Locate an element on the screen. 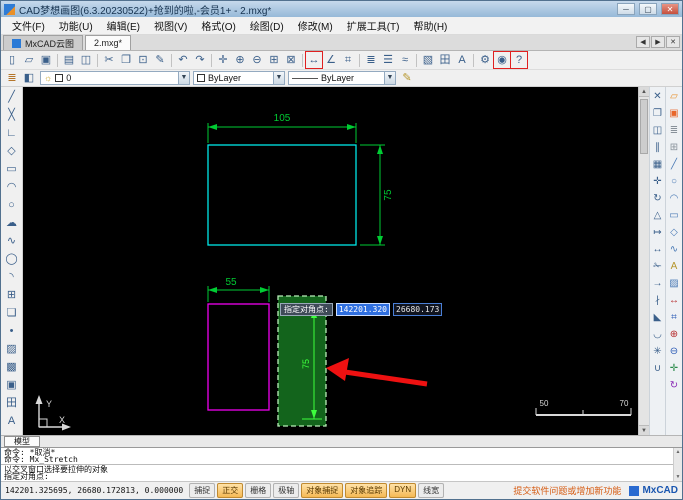  array-icon: ▦ is located at coordinates (657, 165).